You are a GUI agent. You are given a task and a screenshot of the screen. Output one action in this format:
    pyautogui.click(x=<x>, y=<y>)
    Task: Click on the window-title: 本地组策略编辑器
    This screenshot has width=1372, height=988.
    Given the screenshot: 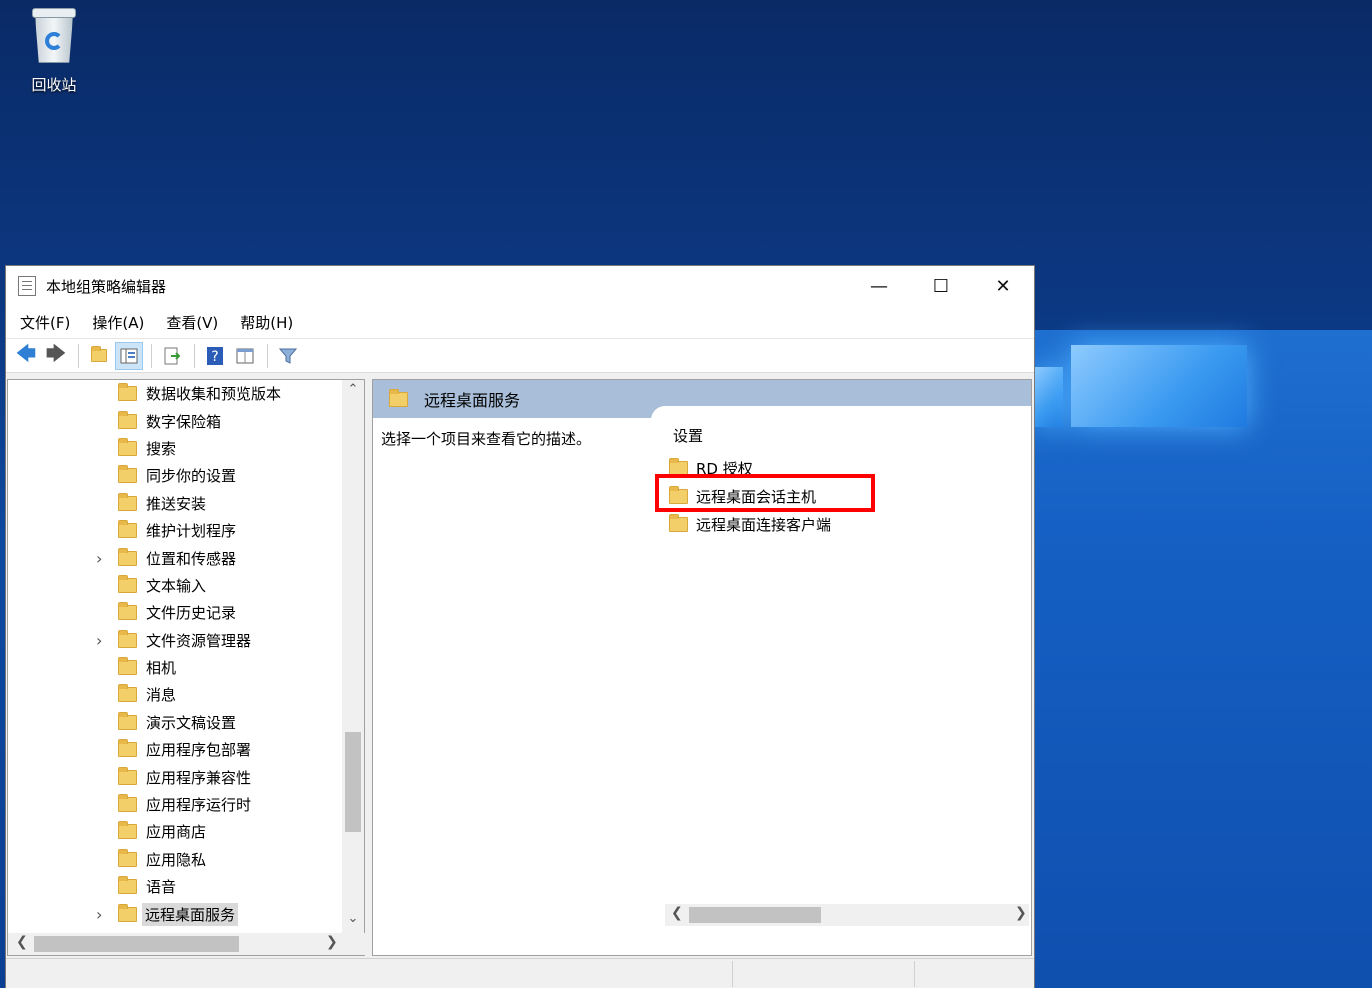 What is the action you would take?
    pyautogui.click(x=106, y=286)
    